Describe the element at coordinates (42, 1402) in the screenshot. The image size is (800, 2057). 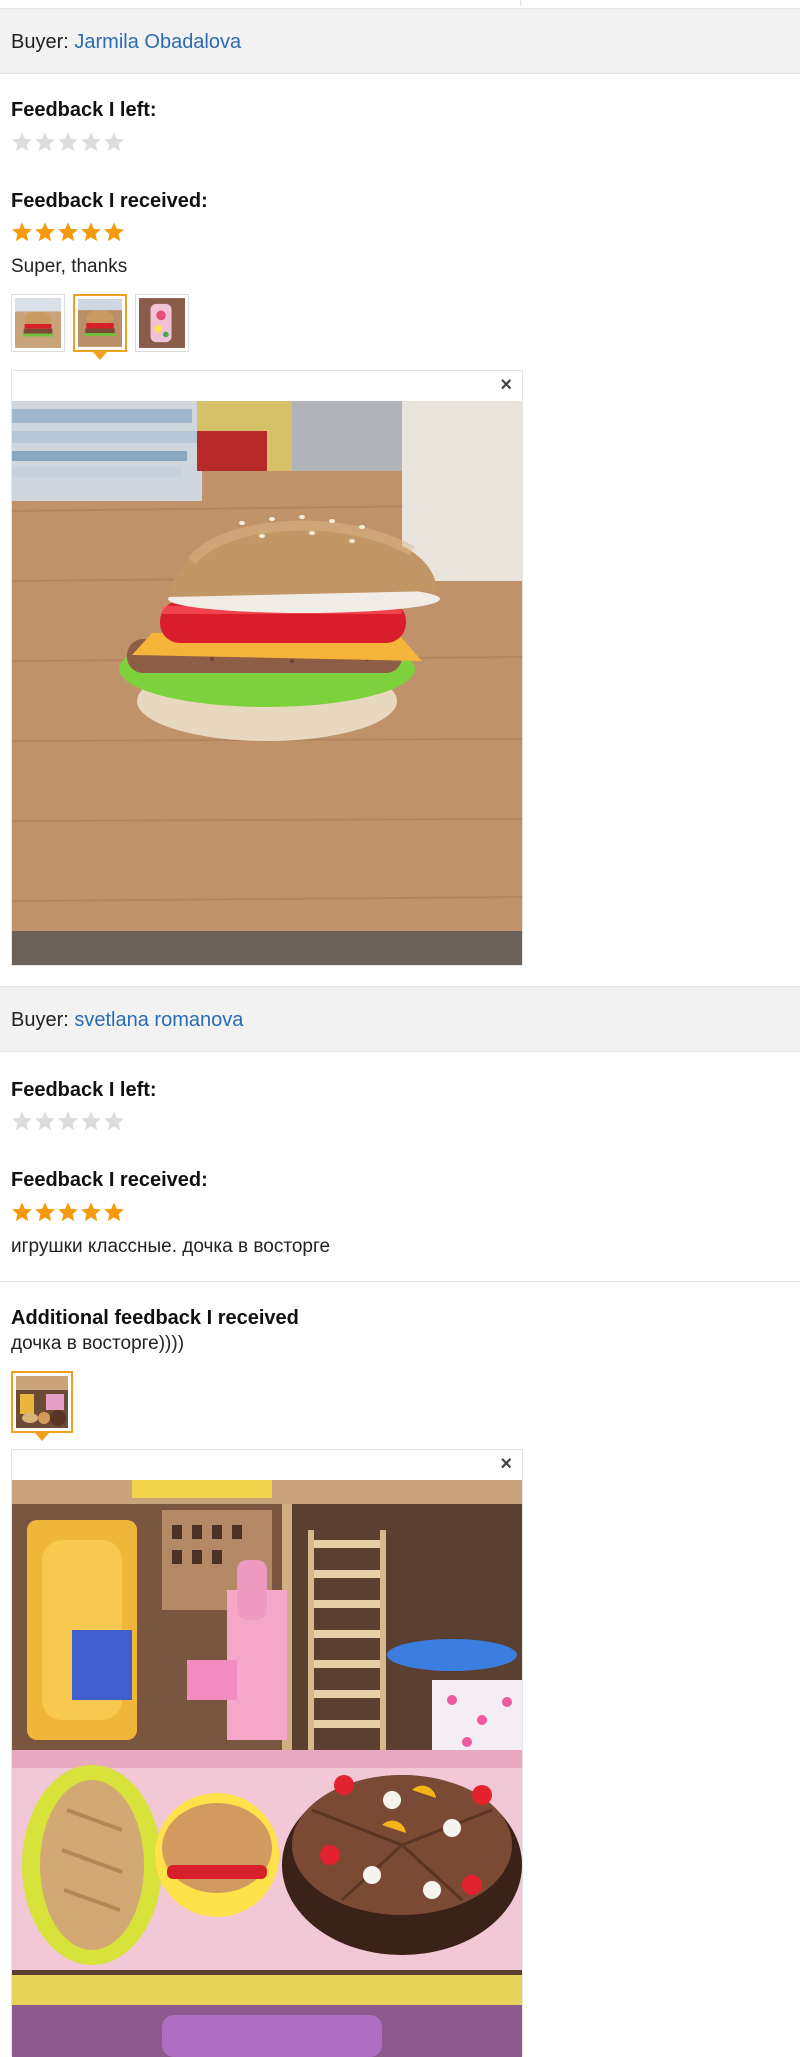
I see `toys-thumb-image` at that location.